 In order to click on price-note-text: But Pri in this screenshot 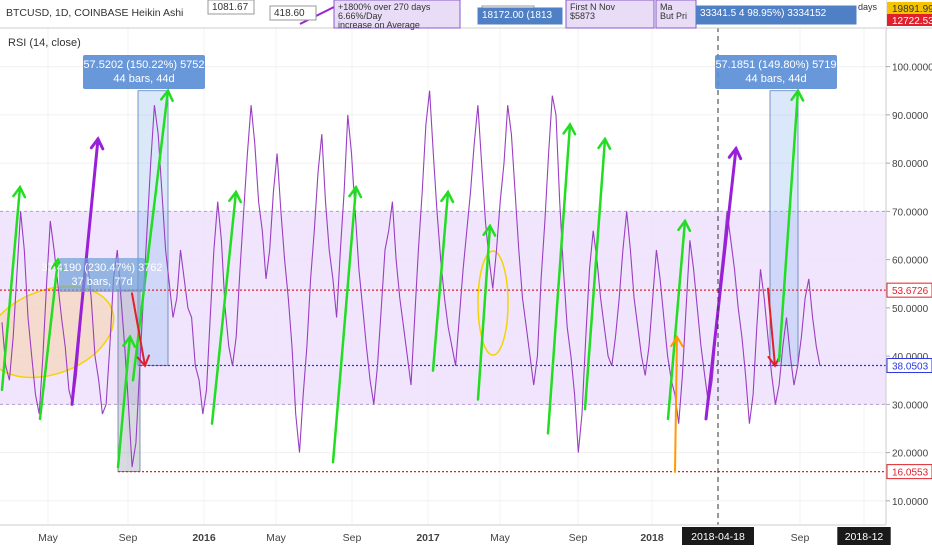, I will do `click(673, 16)`.